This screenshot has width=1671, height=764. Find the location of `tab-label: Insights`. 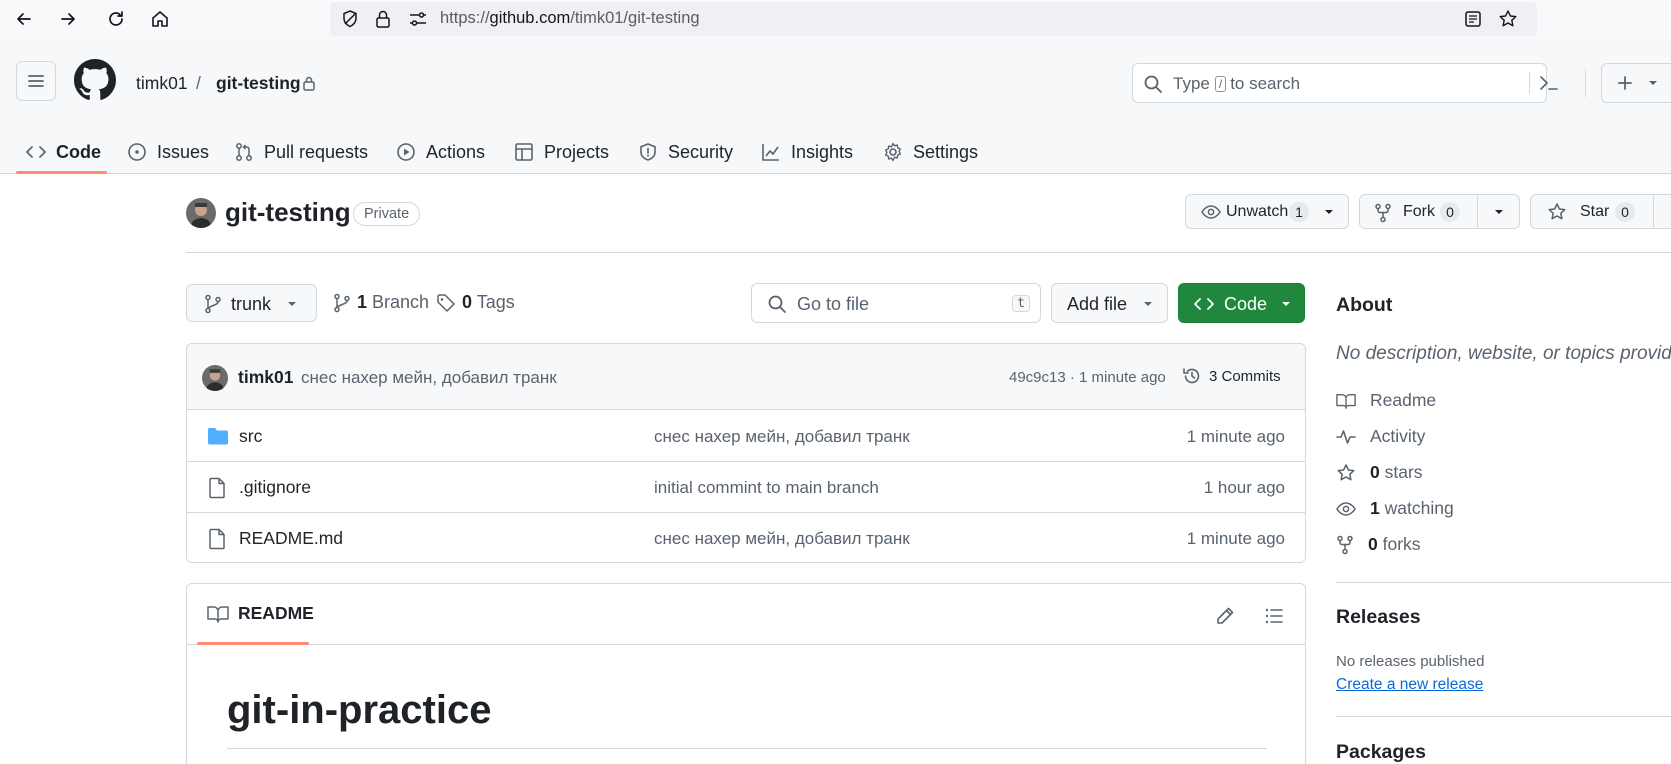

tab-label: Insights is located at coordinates (822, 151).